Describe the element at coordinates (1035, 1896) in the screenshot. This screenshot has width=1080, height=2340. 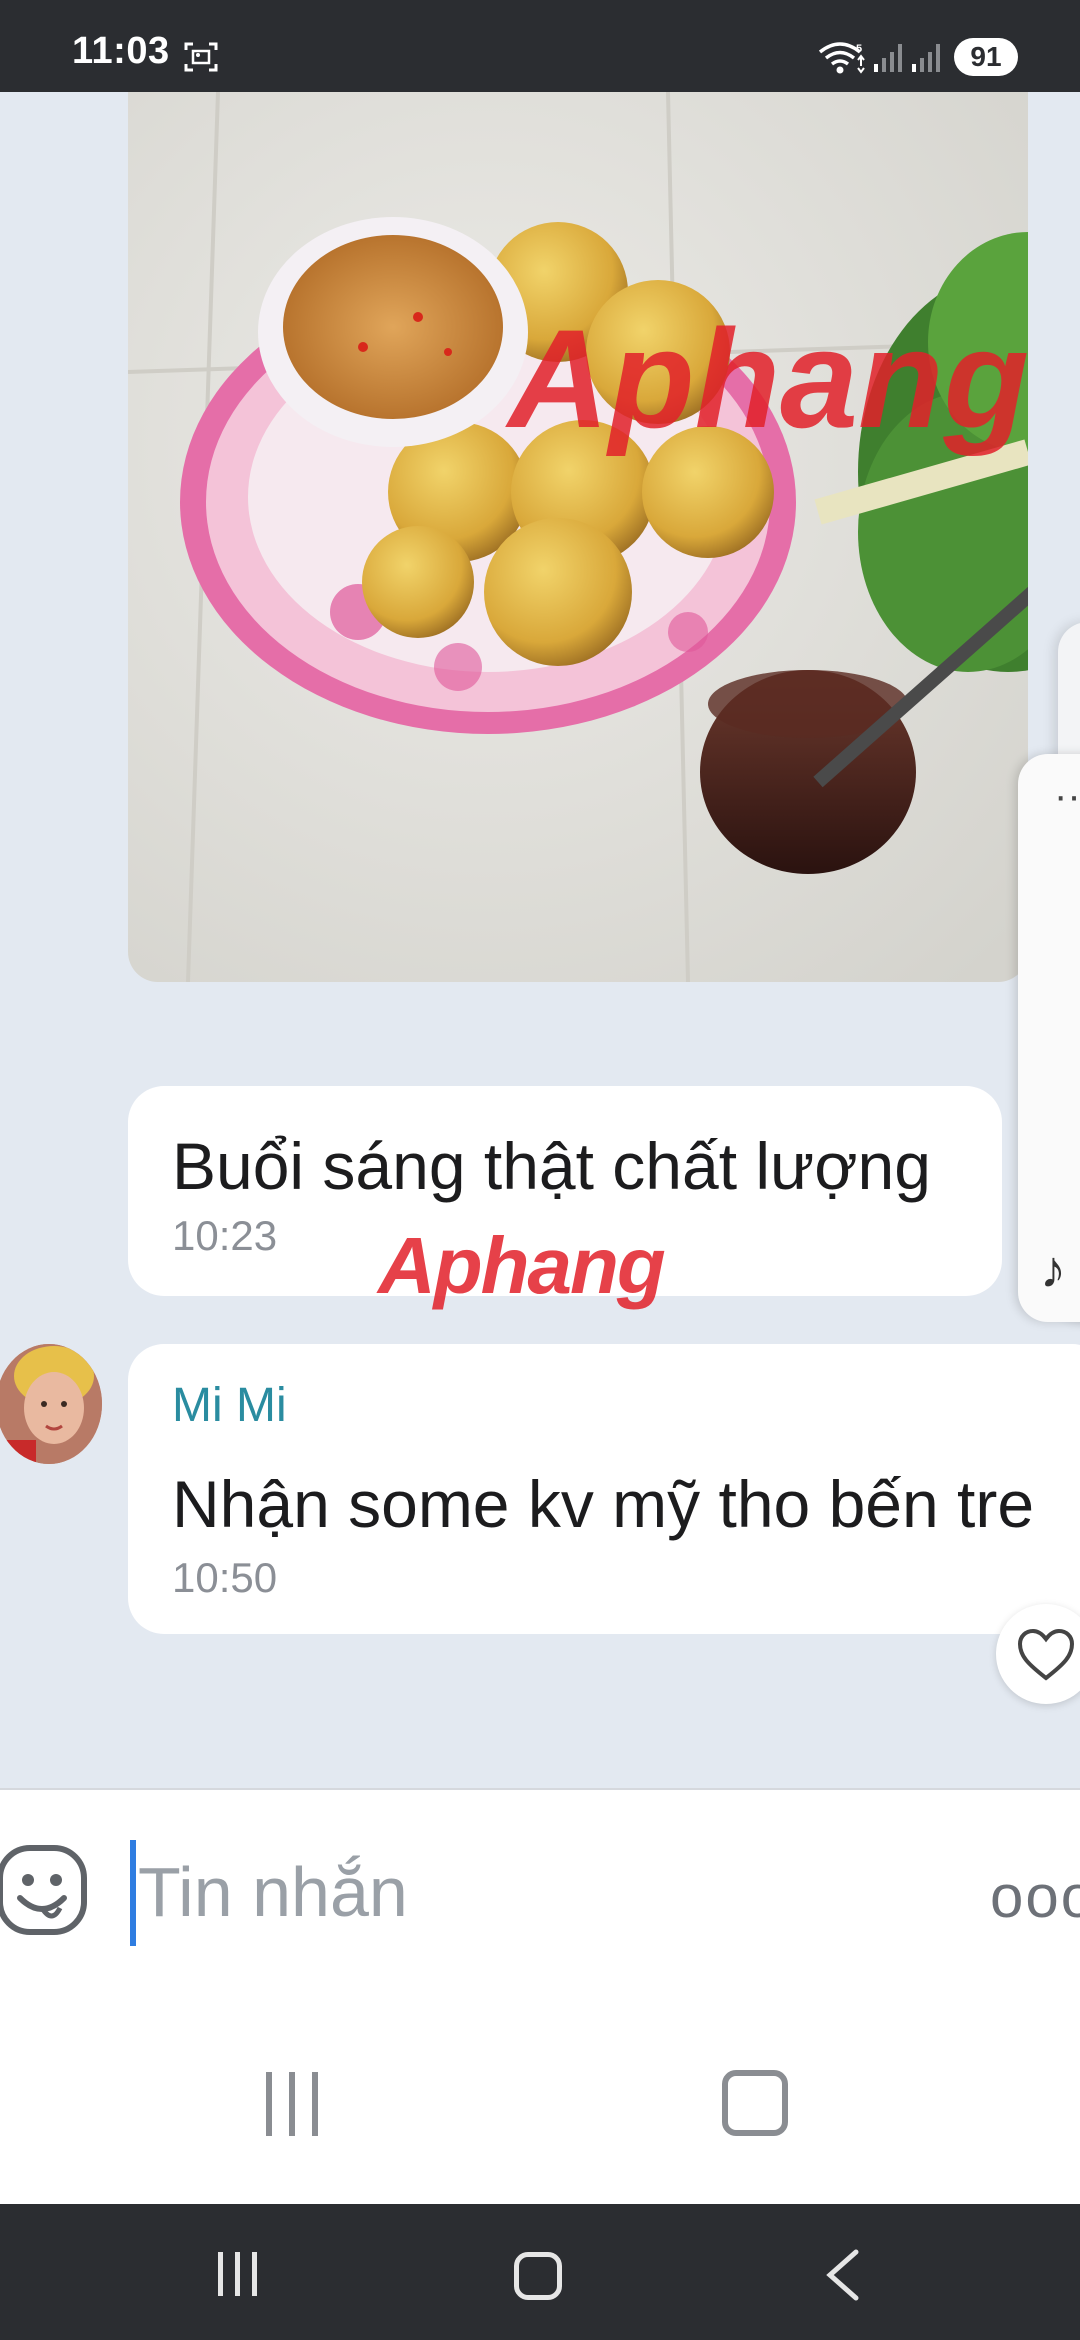
I see `more-options-icon: ooo` at that location.